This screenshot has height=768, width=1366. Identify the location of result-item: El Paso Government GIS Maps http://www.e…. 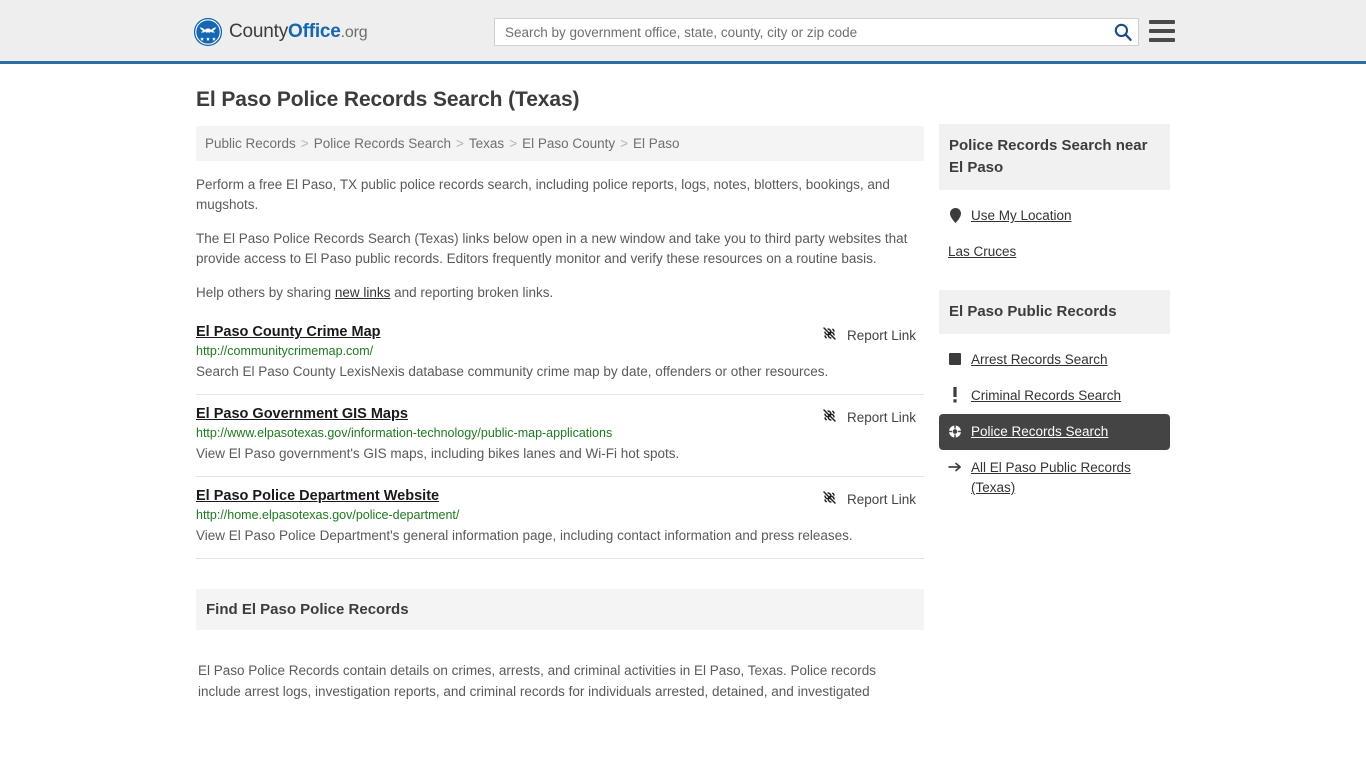
(560, 436).